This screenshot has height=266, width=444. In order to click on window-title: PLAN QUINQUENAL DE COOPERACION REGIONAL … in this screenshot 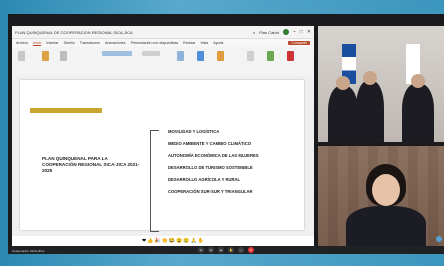, I will do `click(74, 32)`.